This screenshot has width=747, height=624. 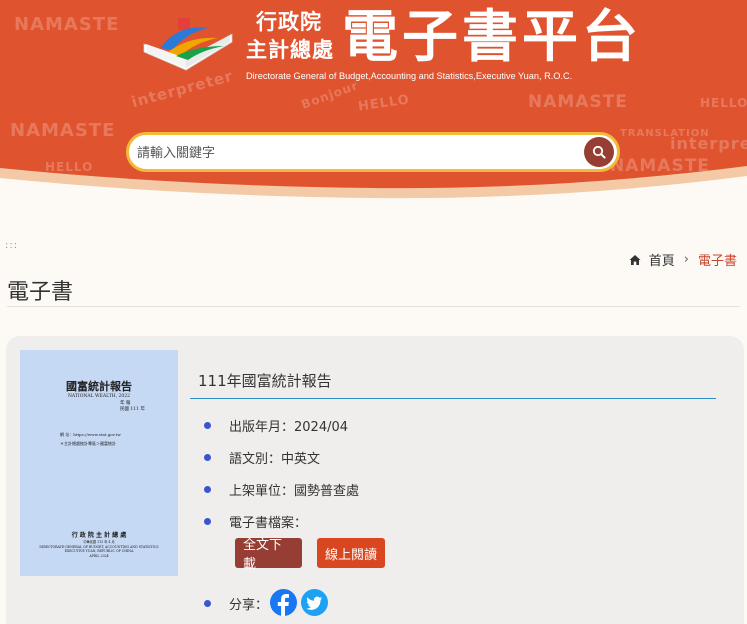 What do you see at coordinates (283, 602) in the screenshot?
I see `facebook-icon` at bounding box center [283, 602].